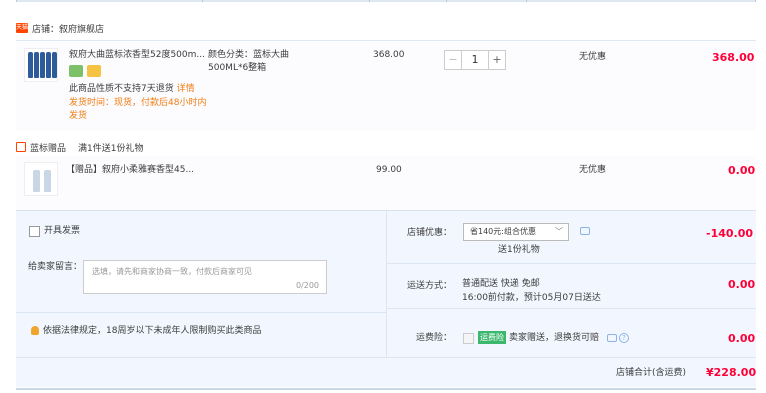 This screenshot has width=766, height=393. What do you see at coordinates (503, 231) in the screenshot?
I see `discount-selected: 省140元:组合优惠` at bounding box center [503, 231].